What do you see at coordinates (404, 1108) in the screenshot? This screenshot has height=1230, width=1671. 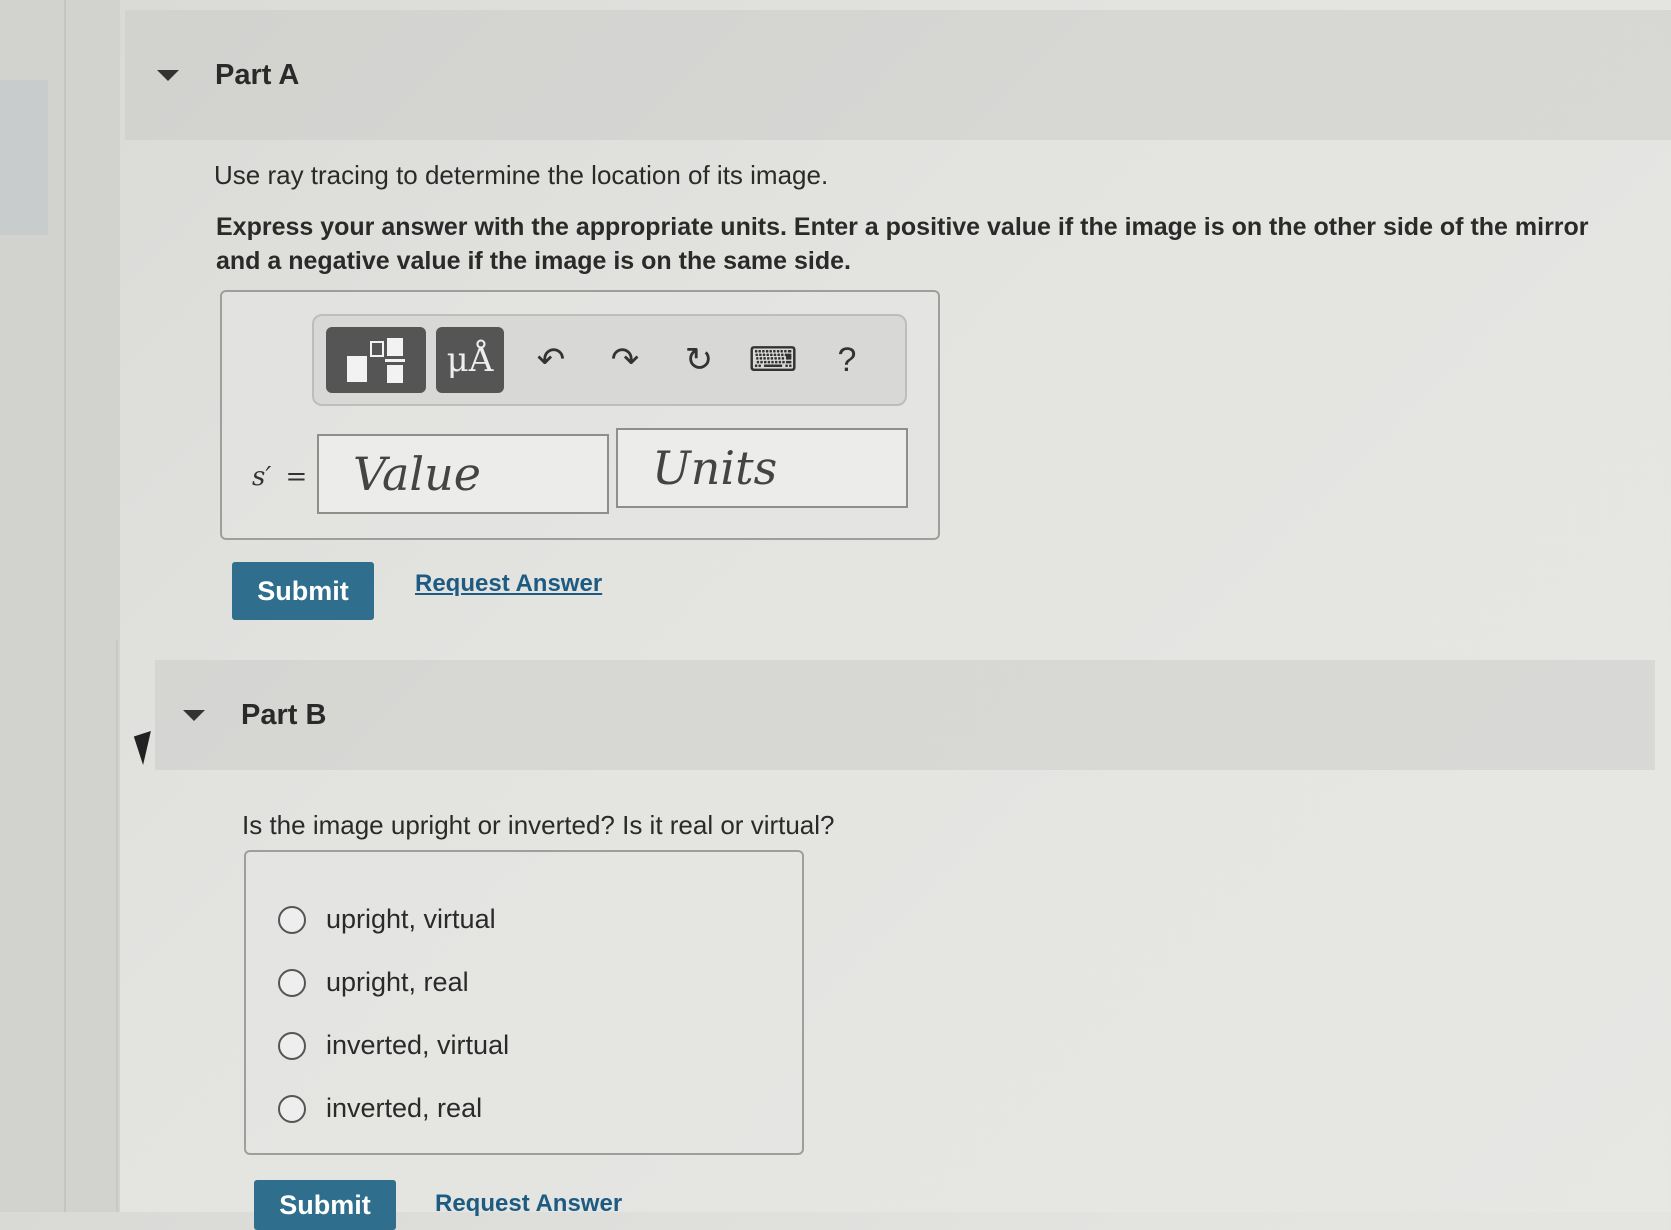 I see `option-label: inverted, real` at bounding box center [404, 1108].